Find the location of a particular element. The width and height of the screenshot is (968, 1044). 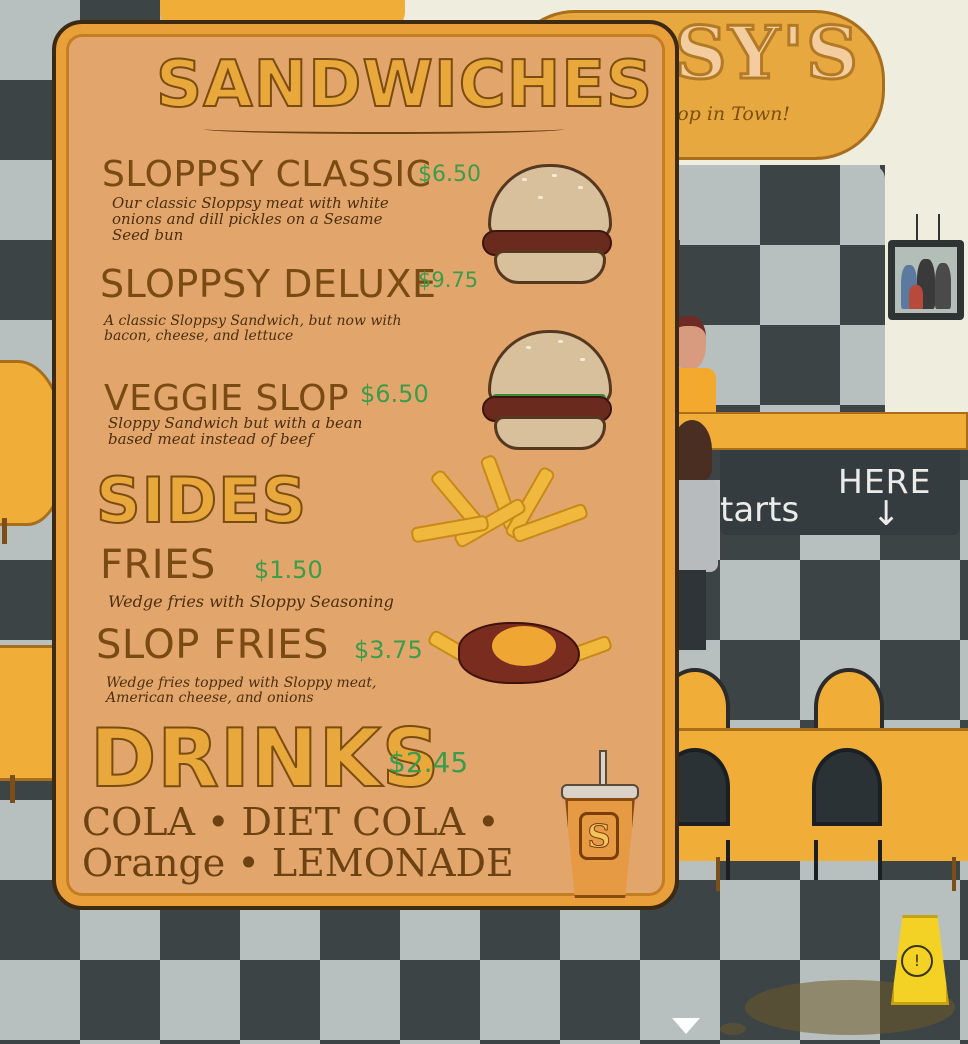

drinks-list: COLA • DIET COLA • Orange • LEMONADE is located at coordinates (298, 843).